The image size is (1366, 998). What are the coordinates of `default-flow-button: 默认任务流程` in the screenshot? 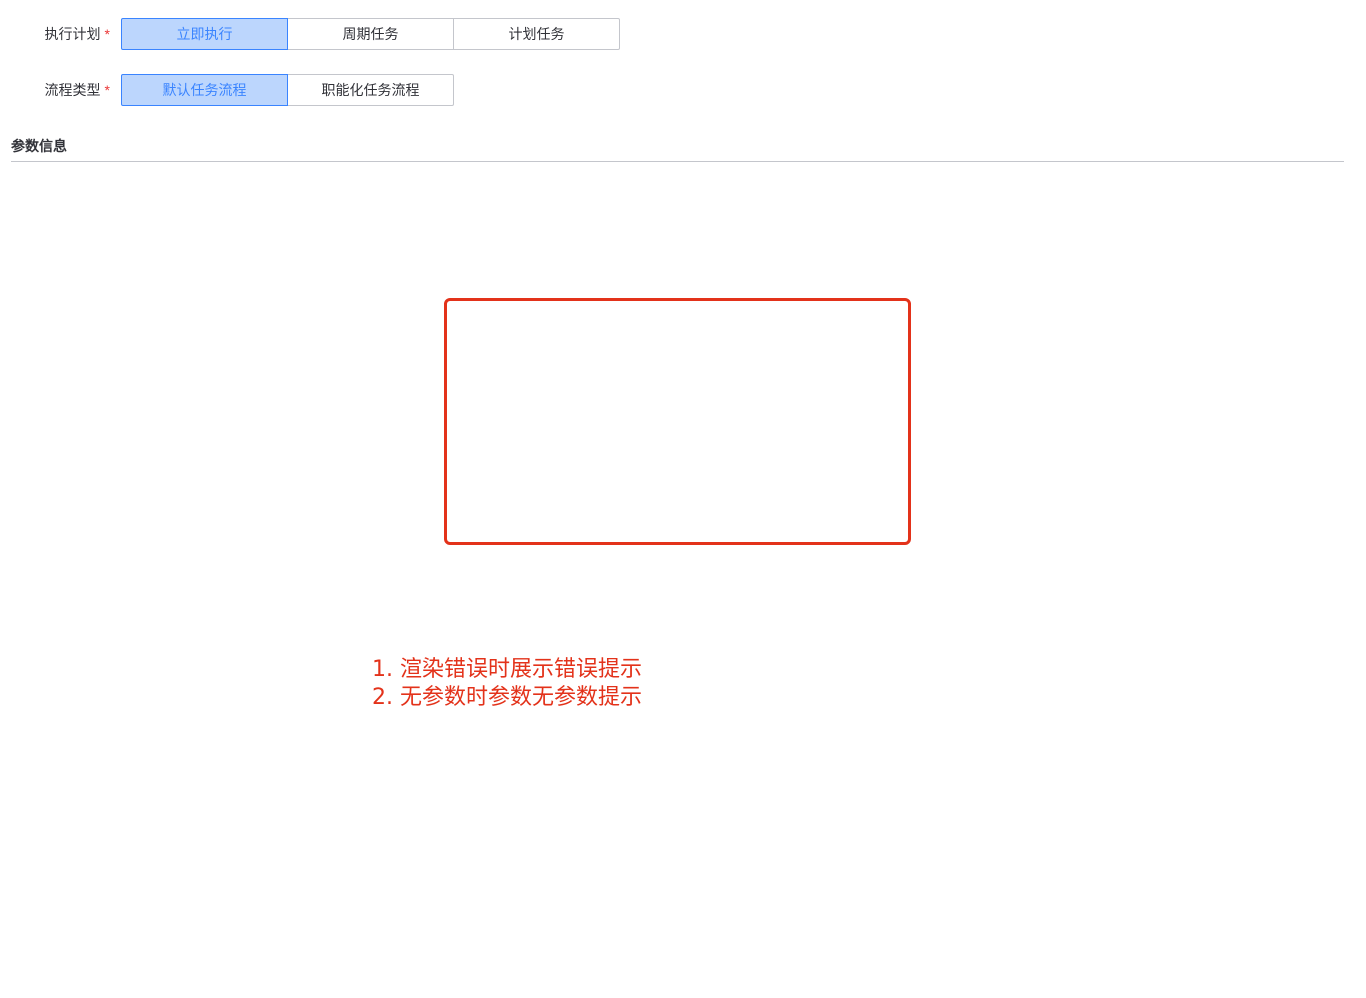 It's located at (204, 90).